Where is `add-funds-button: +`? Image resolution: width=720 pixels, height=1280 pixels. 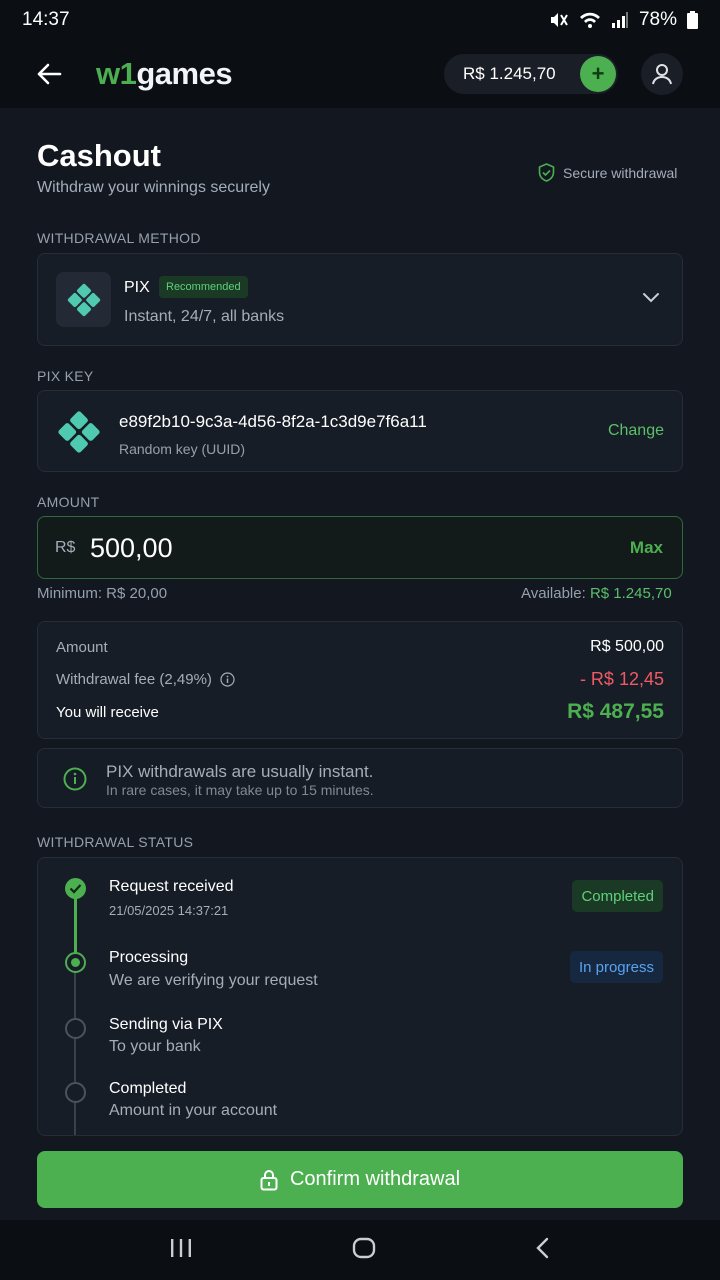 add-funds-button: + is located at coordinates (598, 74).